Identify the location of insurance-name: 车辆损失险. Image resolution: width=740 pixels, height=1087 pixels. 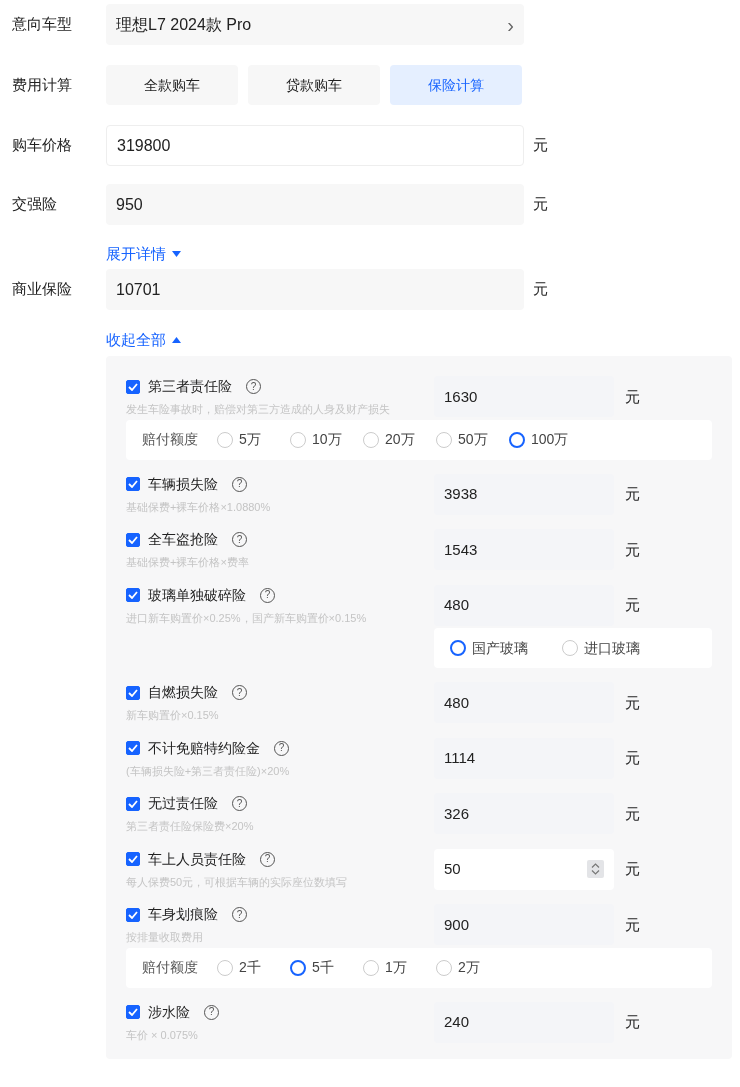
(183, 484).